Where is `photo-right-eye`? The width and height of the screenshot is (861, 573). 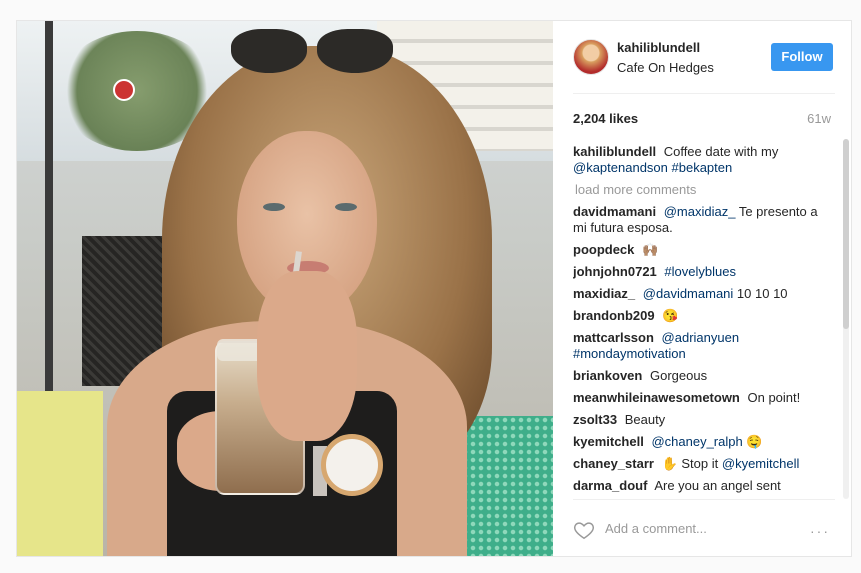 photo-right-eye is located at coordinates (346, 207).